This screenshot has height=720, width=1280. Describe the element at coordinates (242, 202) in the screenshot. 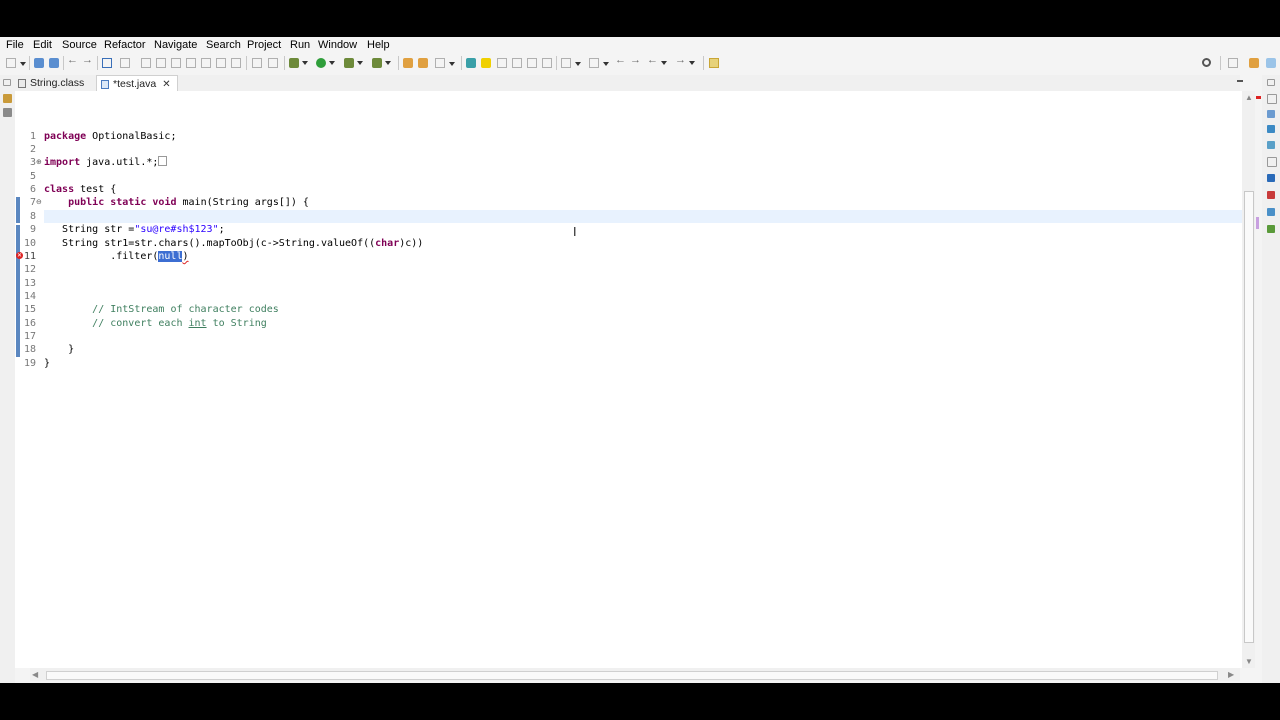

I see `code-text: main(String args[]) {` at that location.